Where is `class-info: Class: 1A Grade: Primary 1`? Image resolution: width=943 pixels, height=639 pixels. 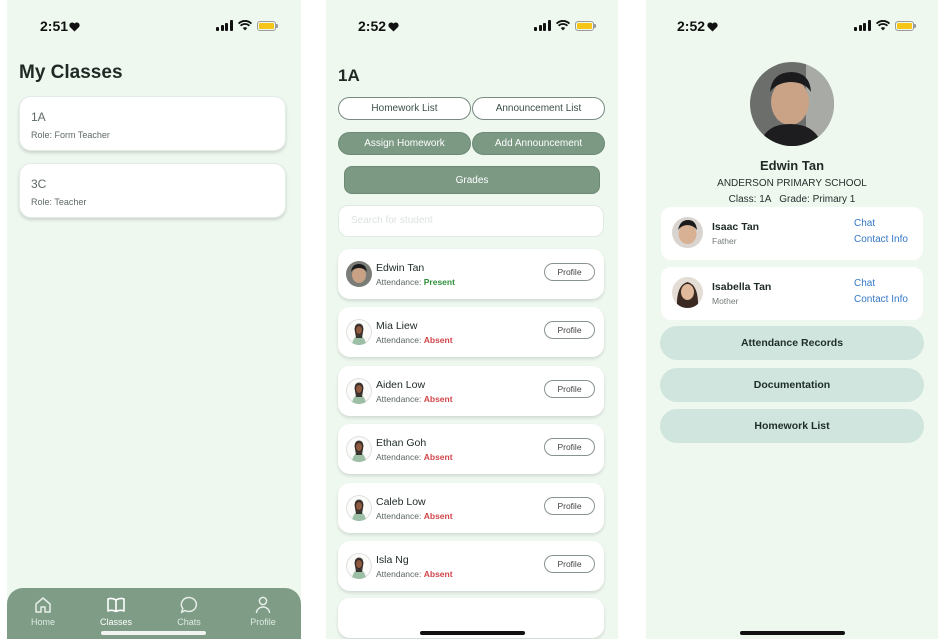
class-info: Class: 1A Grade: Primary 1 is located at coordinates (792, 199).